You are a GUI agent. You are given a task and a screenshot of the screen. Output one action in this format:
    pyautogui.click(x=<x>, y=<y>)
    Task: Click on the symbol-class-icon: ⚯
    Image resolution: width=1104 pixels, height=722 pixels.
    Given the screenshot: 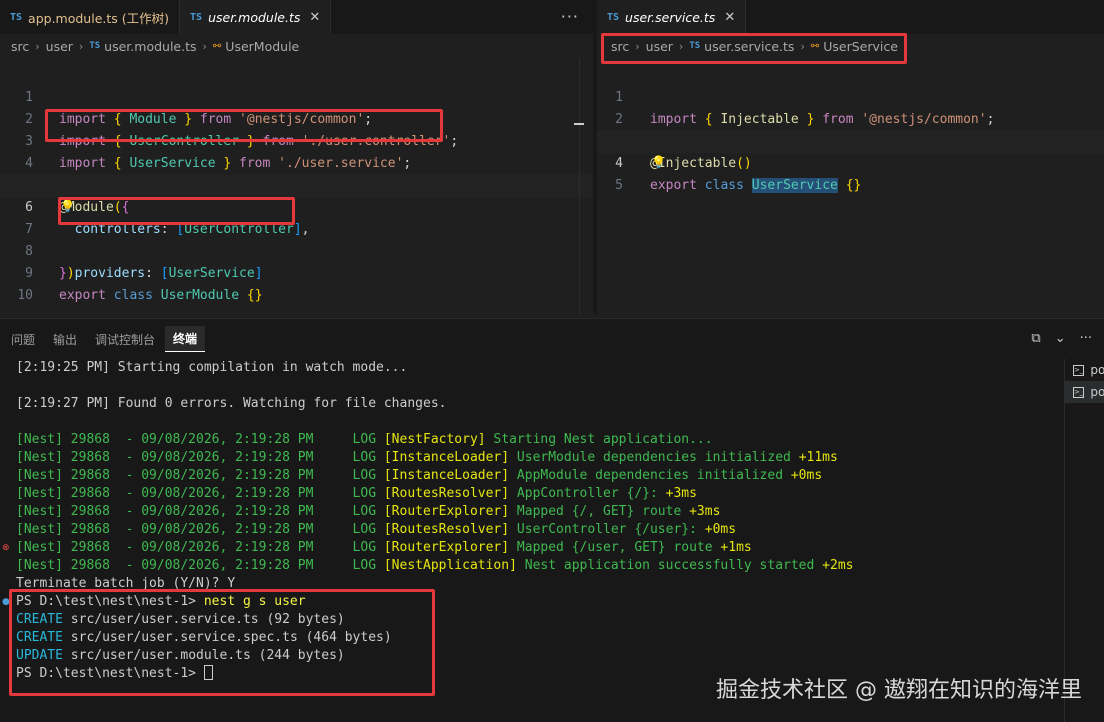 What is the action you would take?
    pyautogui.click(x=815, y=46)
    